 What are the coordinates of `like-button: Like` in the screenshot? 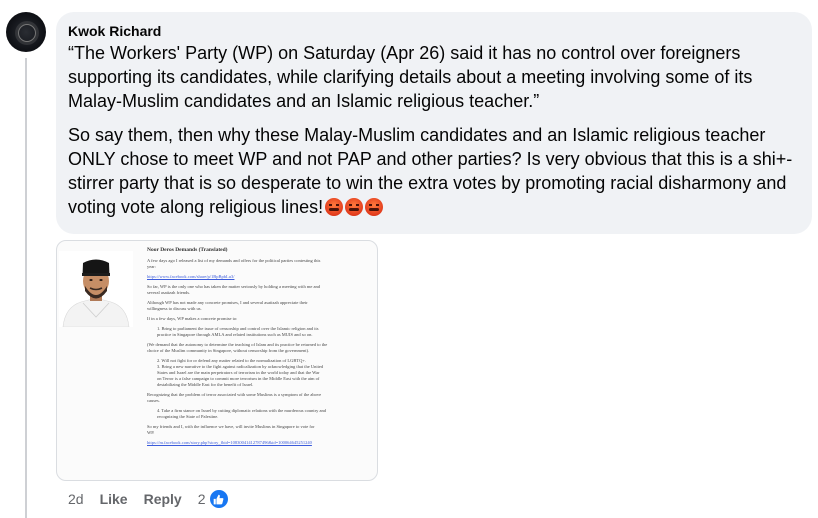 It's located at (114, 499).